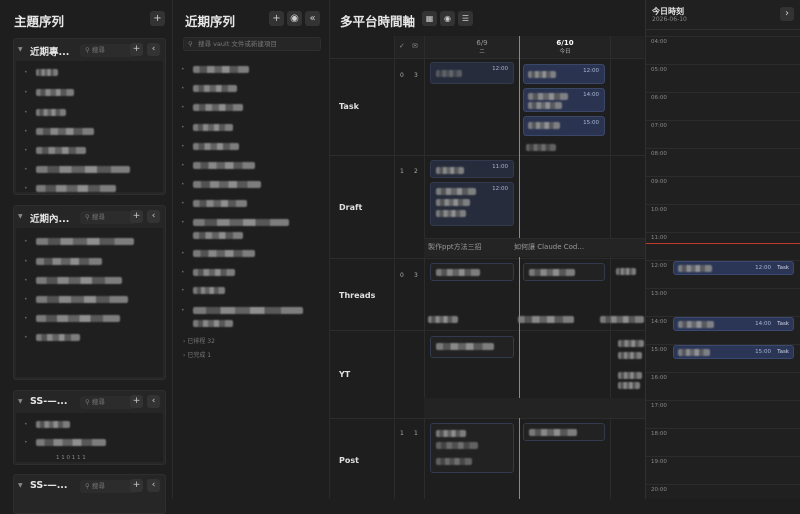 The height and width of the screenshot is (514, 800). What do you see at coordinates (402, 75) in the screenshot?
I see `row-done-count: 0` at bounding box center [402, 75].